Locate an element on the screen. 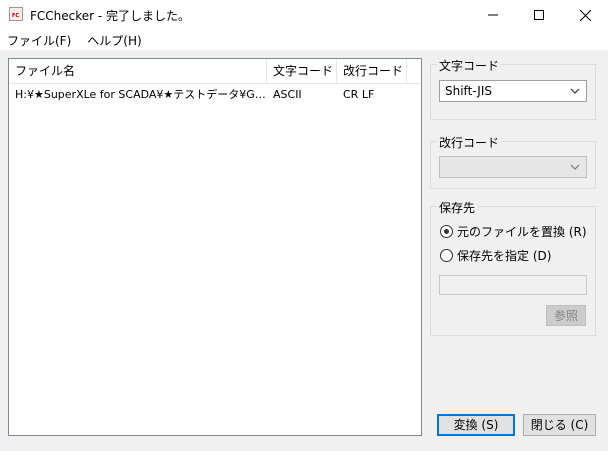 The height and width of the screenshot is (451, 608). radio-replace-circle is located at coordinates (446, 231).